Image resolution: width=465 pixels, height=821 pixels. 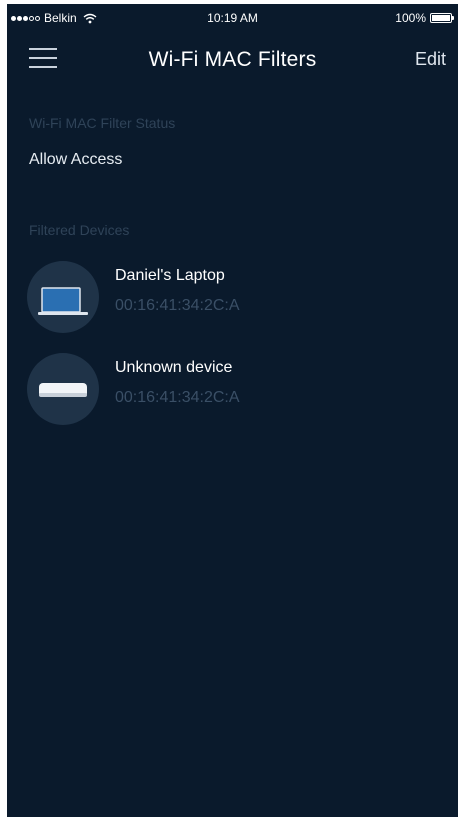 What do you see at coordinates (79, 230) in the screenshot?
I see `filtered-devices-label: Filtered Devices` at bounding box center [79, 230].